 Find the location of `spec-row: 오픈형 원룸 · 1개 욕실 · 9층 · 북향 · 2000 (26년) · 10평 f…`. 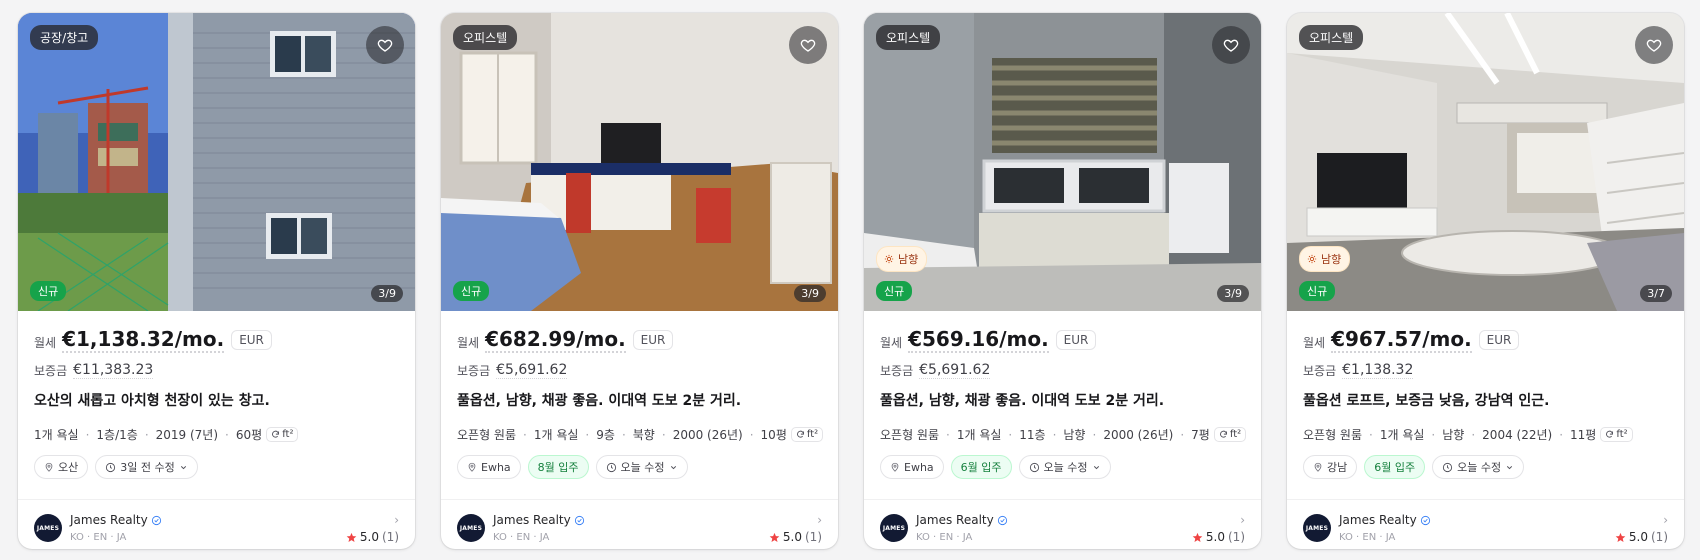

spec-row: 오픈형 원룸 · 1개 욕실 · 9층 · 북향 · 2000 (26년) · 10평 f… is located at coordinates (640, 434).